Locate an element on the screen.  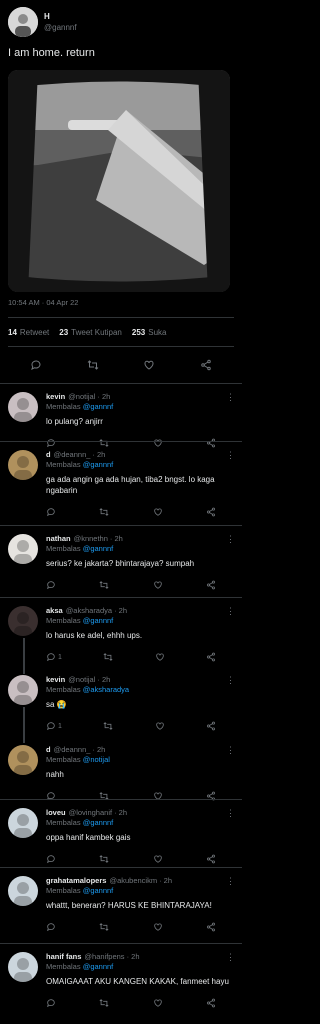
replying-to-handle: @aksharadya is located at coordinates (106, 689).